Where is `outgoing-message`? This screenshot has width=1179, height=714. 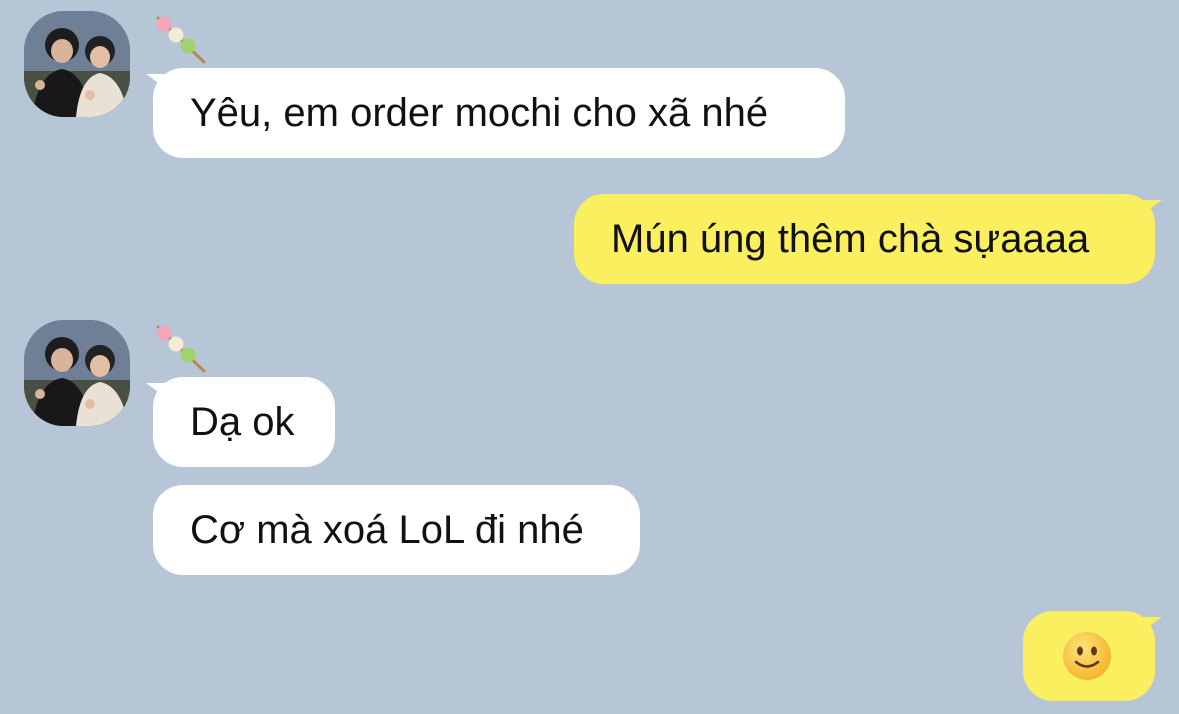
outgoing-message is located at coordinates (1089, 656).